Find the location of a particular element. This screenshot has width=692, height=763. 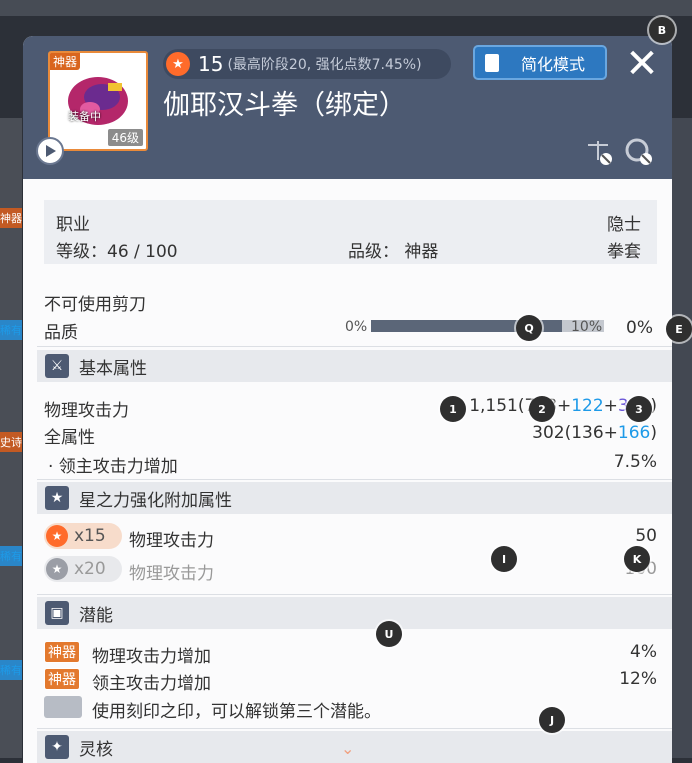

simple-mode-button: 简化模式 is located at coordinates (540, 62).